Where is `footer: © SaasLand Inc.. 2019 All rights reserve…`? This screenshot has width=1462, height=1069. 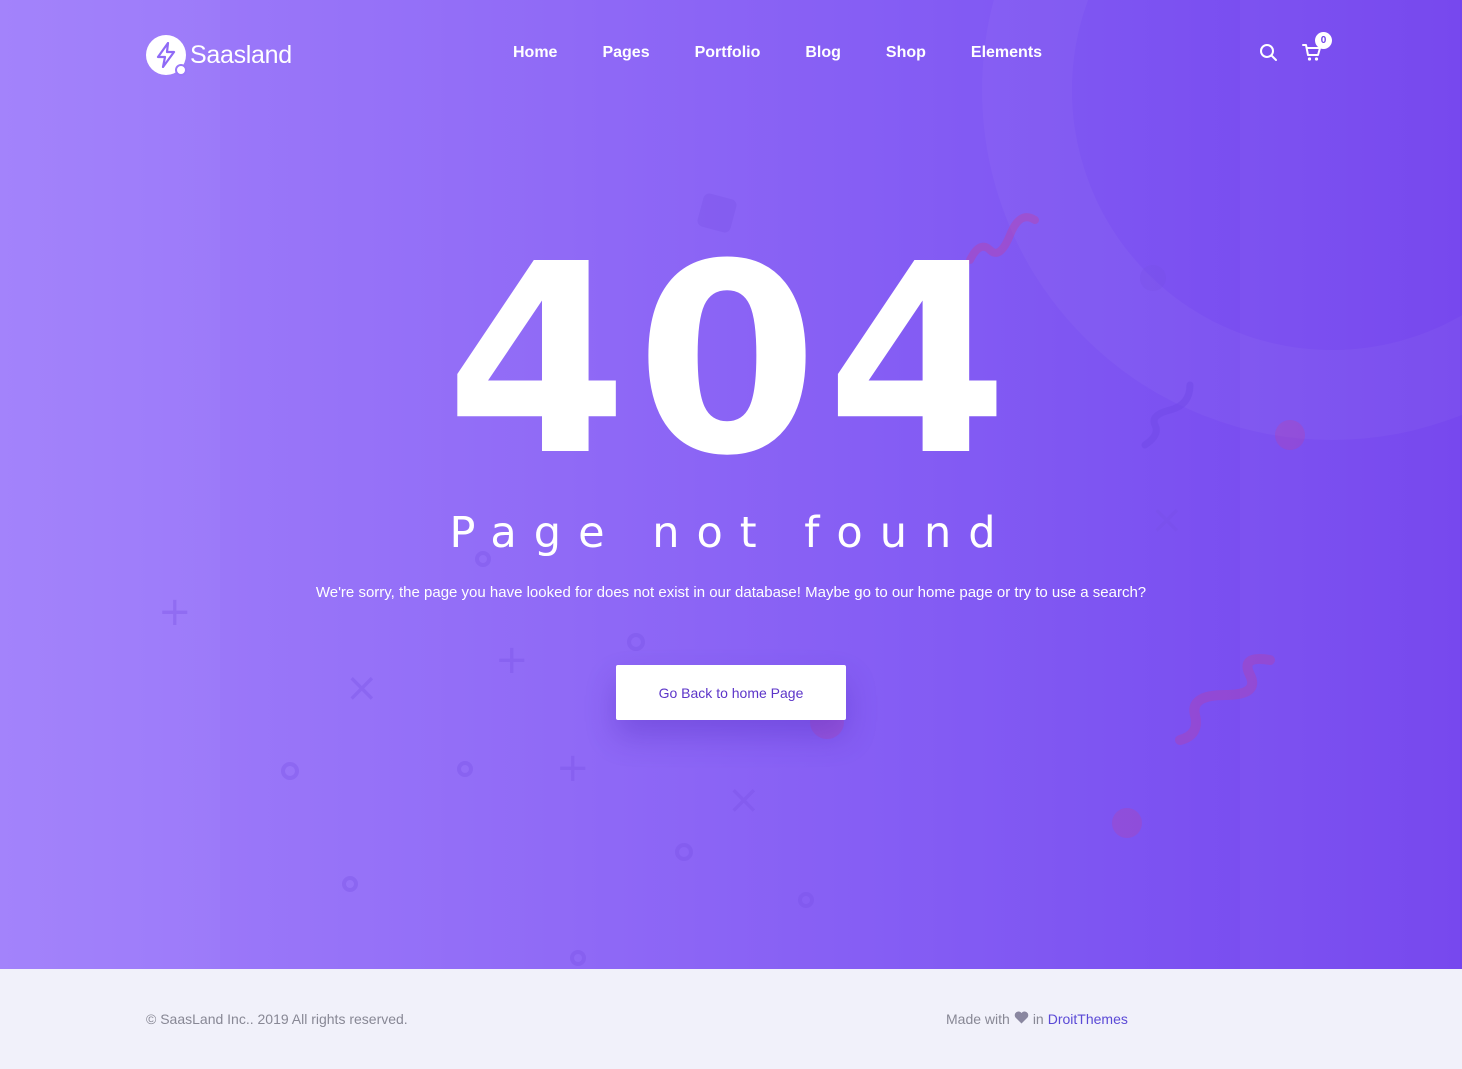
footer: © SaasLand Inc.. 2019 All rights reserve… is located at coordinates (731, 1019).